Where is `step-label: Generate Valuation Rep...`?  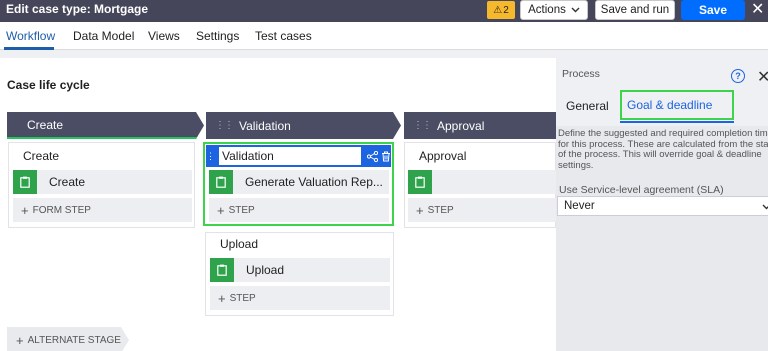 step-label: Generate Valuation Rep... is located at coordinates (314, 182).